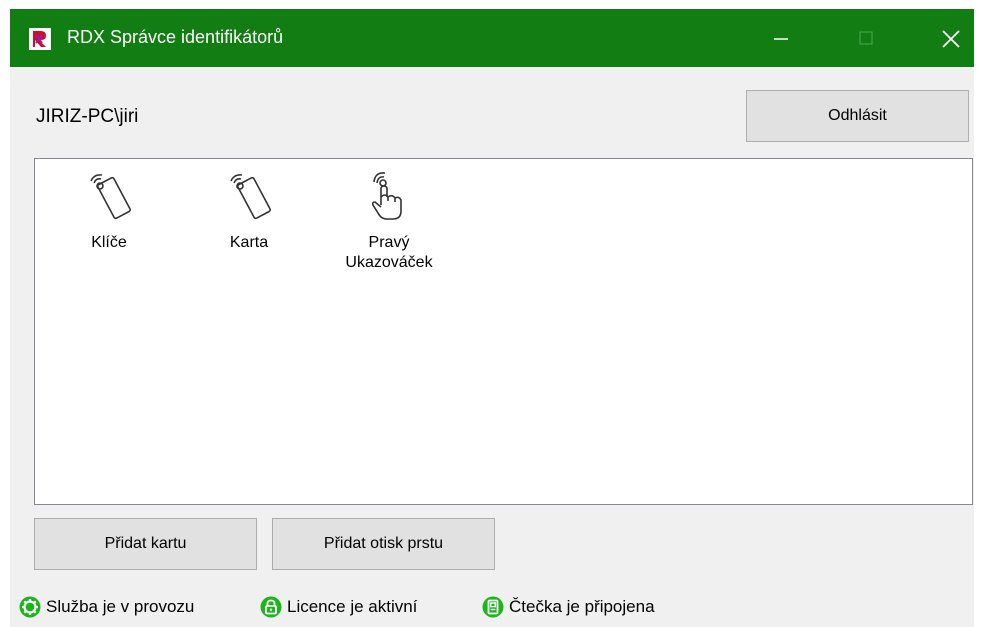 The image size is (984, 627). What do you see at coordinates (87, 116) in the screenshot?
I see `current-user-label: JIRIZ-PC\jiri` at bounding box center [87, 116].